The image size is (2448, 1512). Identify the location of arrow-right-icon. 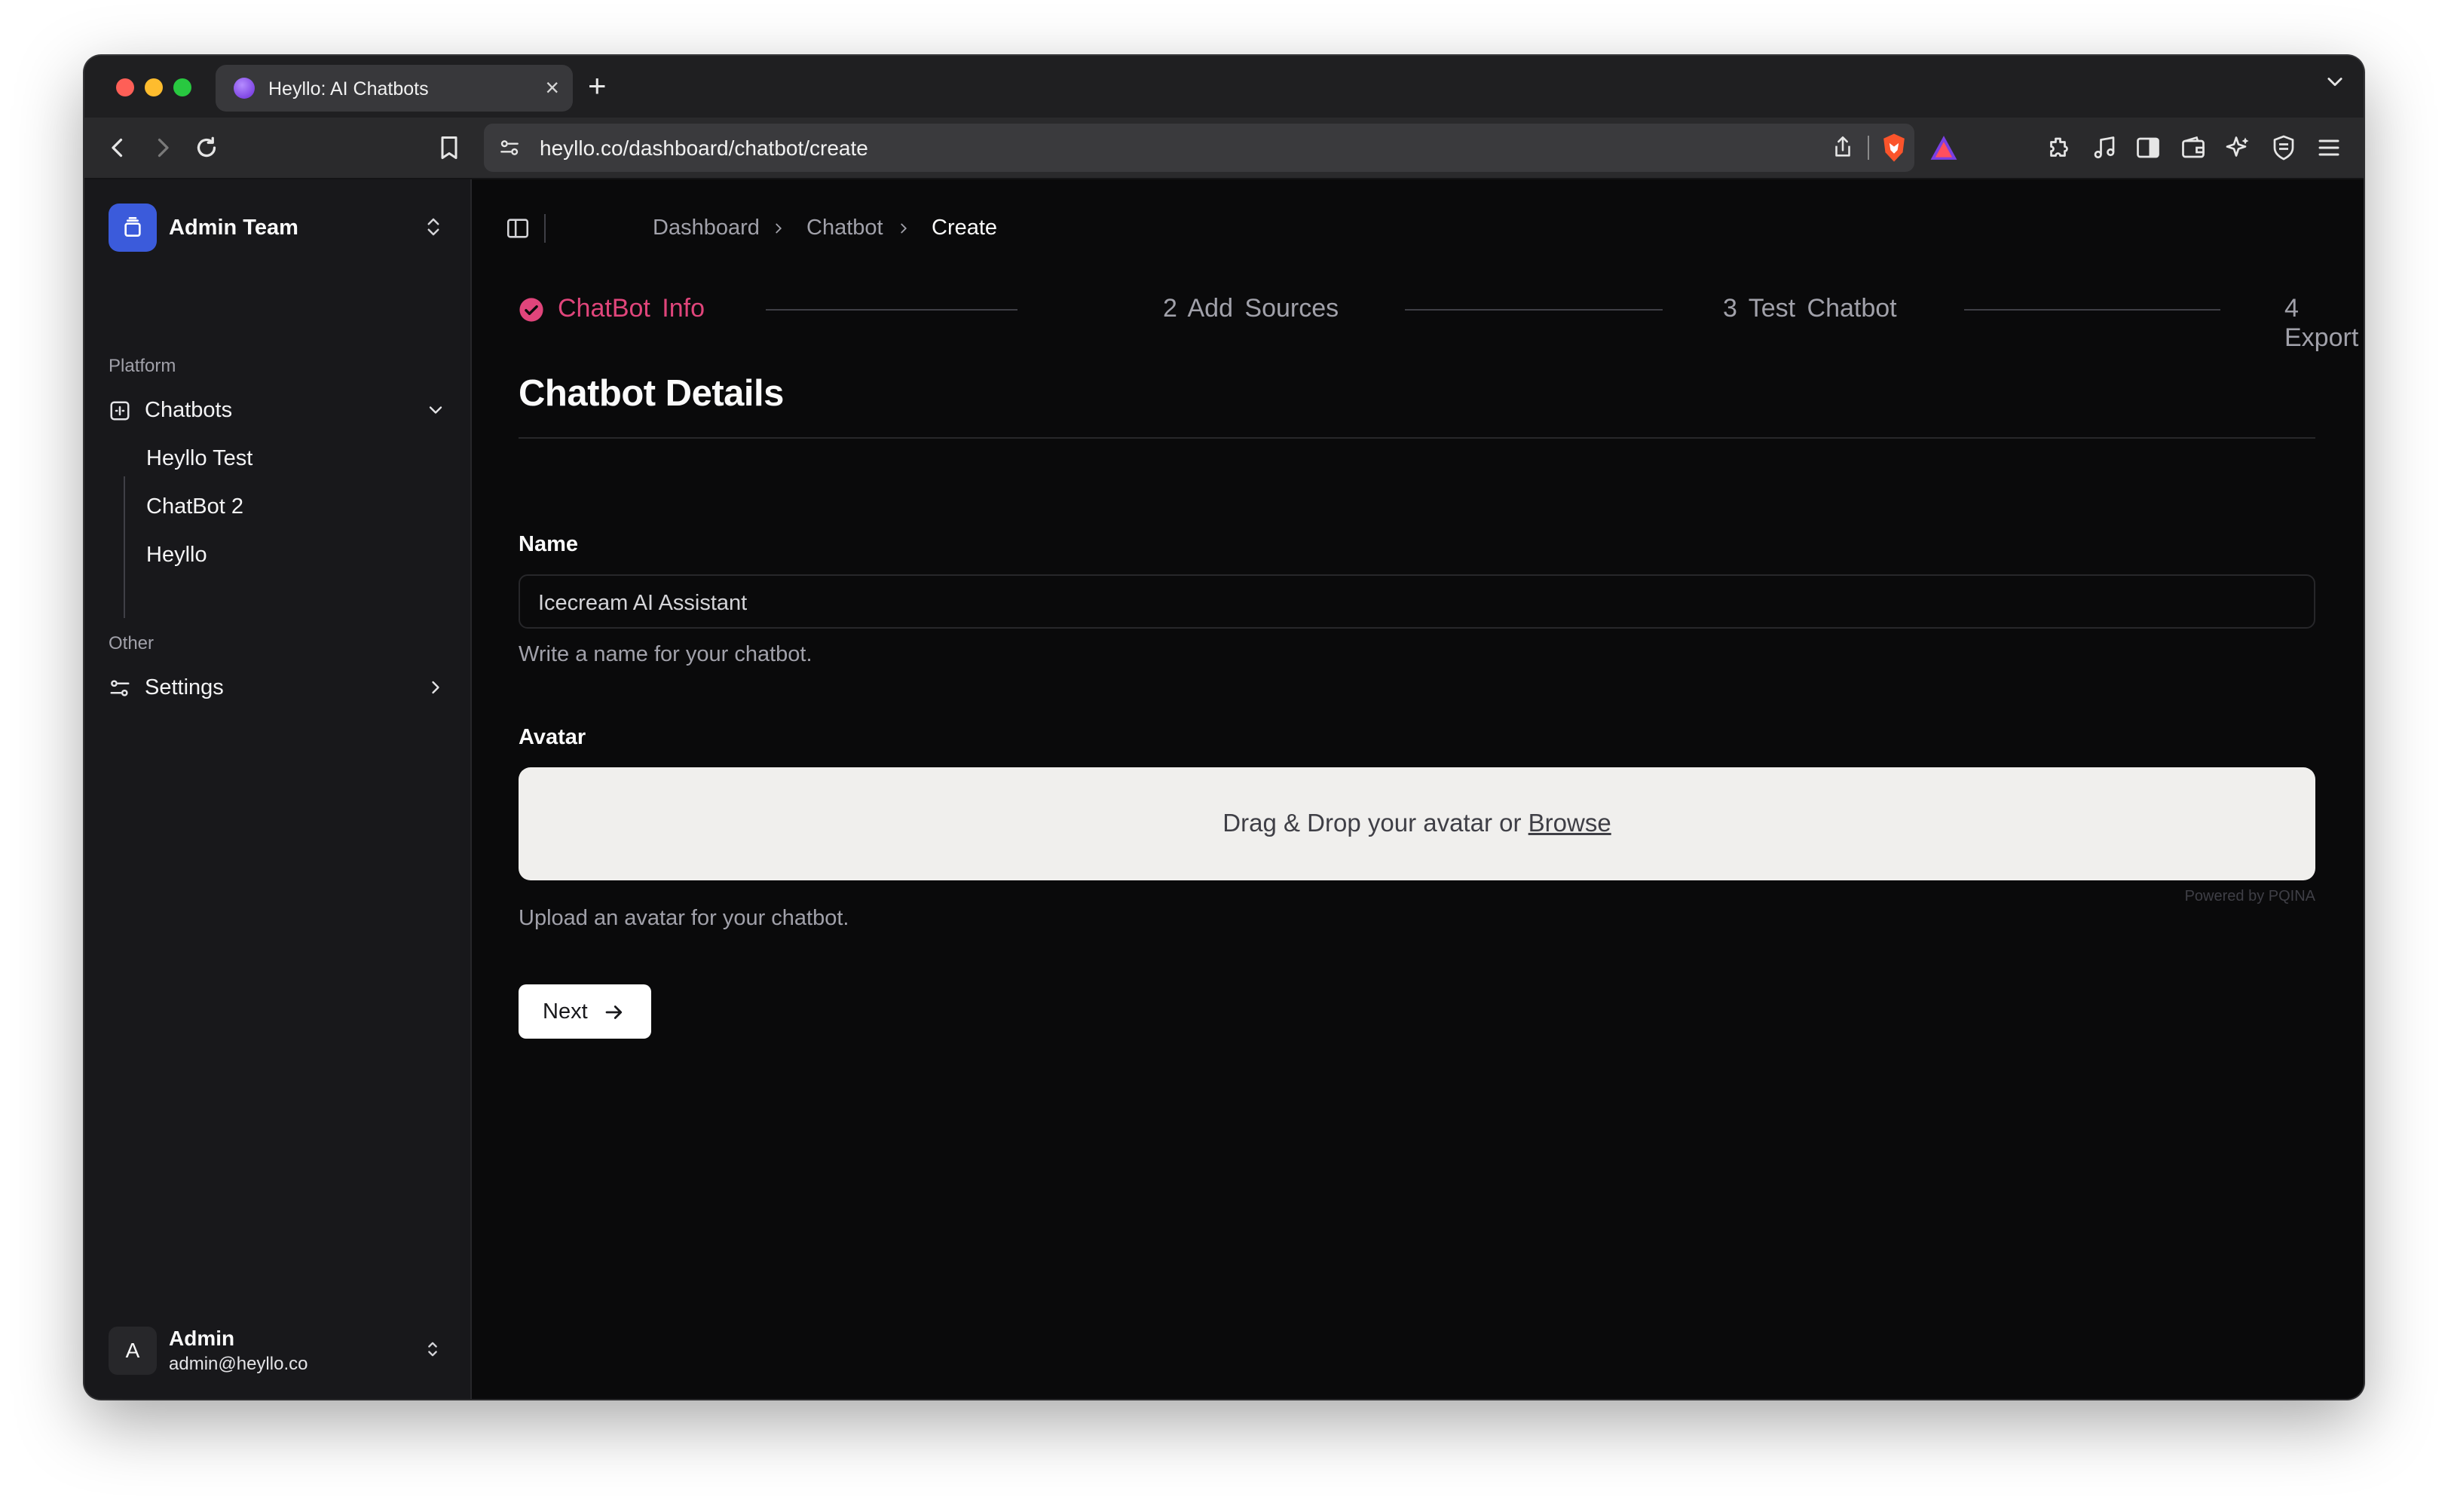
(614, 1012).